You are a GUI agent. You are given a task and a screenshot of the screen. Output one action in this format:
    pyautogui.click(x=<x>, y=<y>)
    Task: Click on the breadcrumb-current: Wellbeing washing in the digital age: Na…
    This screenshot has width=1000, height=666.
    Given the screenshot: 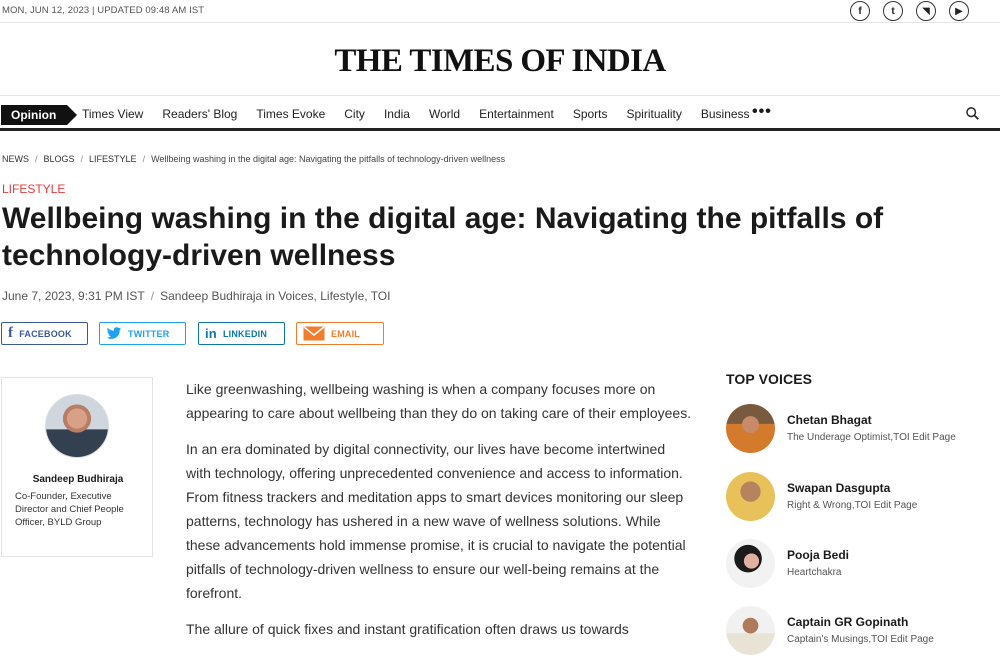 What is the action you would take?
    pyautogui.click(x=328, y=159)
    